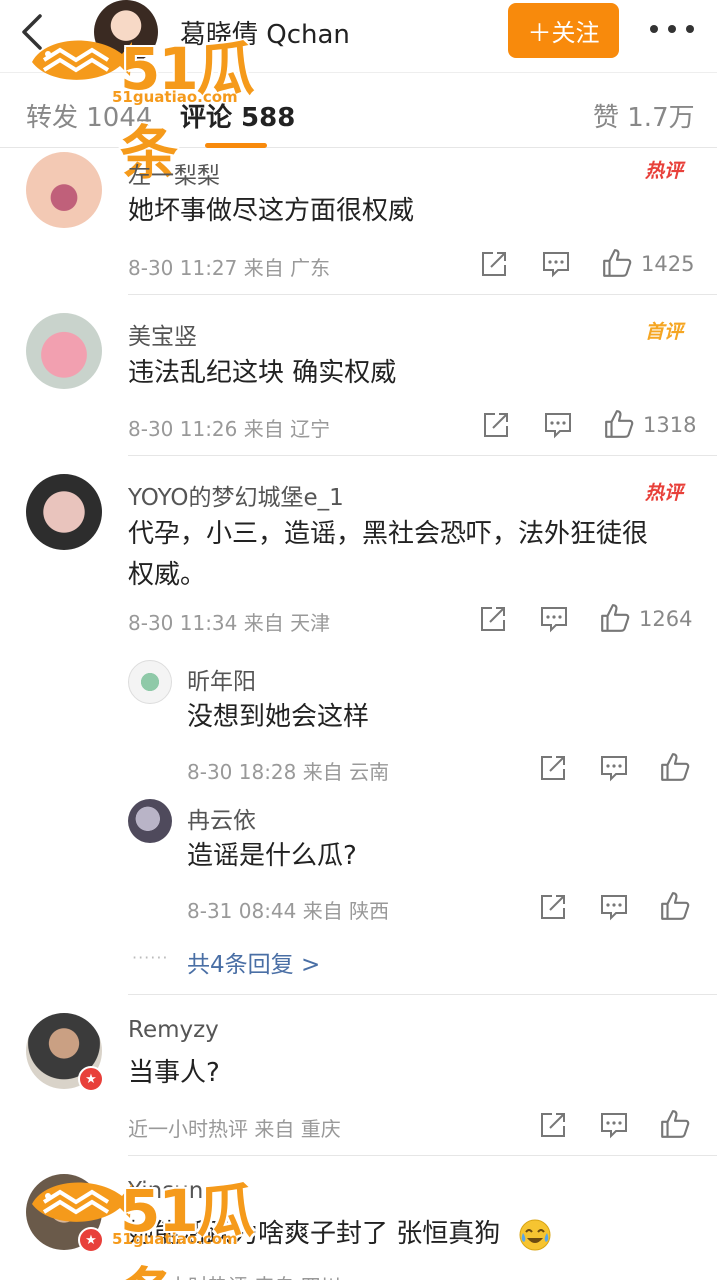 The width and height of the screenshot is (717, 1280). Describe the element at coordinates (358, 36) in the screenshot. I see `top-bar: 葛晓倩 Qchan ＋关注` at that location.